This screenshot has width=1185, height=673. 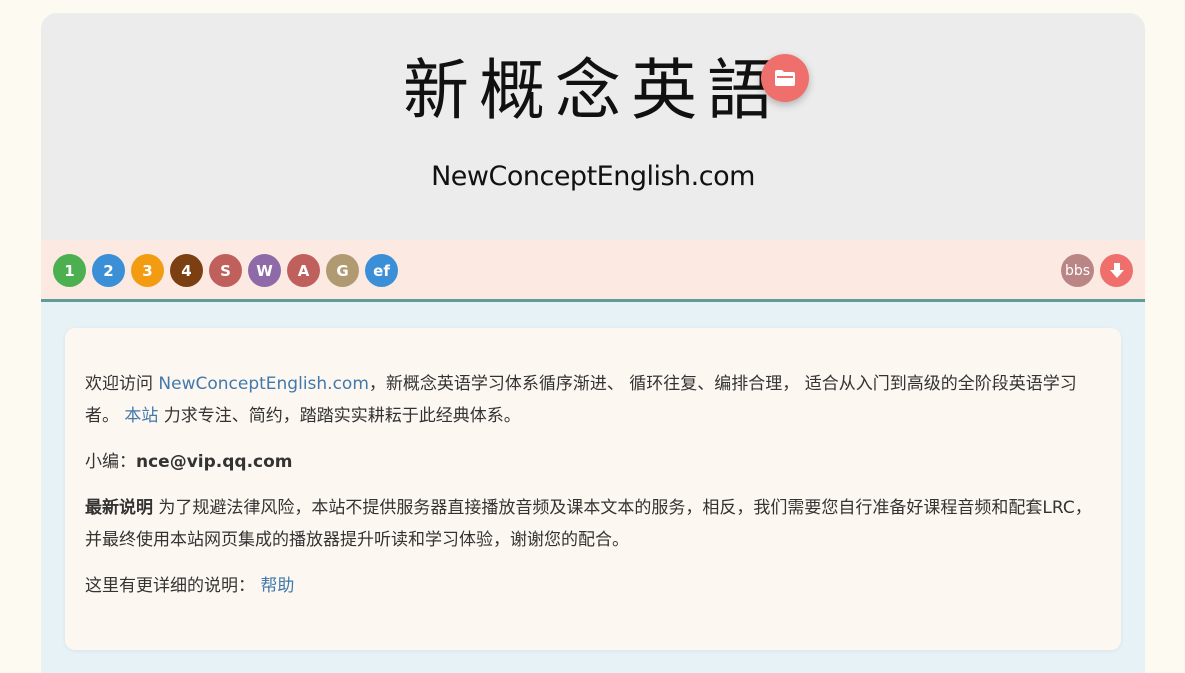 I want to click on book-nav-item-s: S, so click(x=225, y=270).